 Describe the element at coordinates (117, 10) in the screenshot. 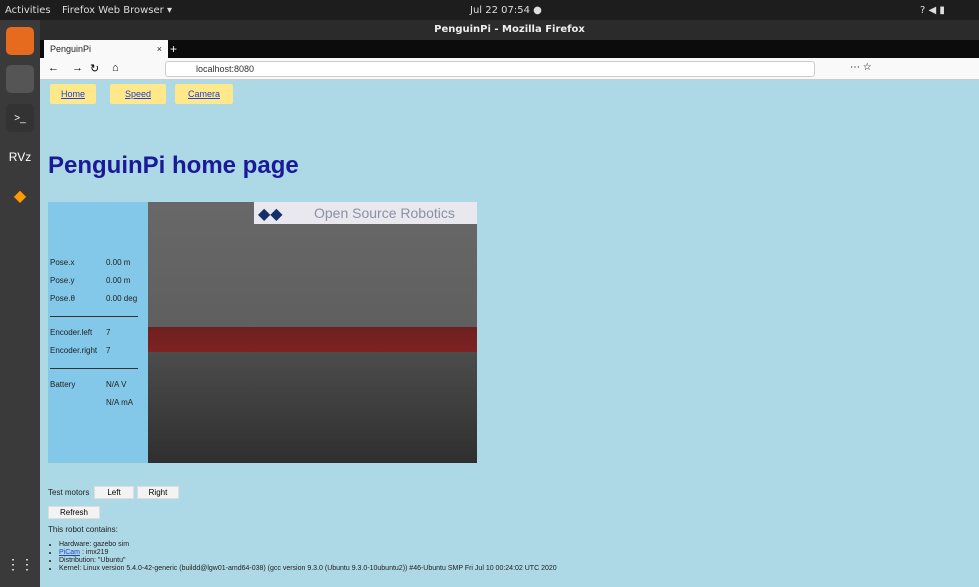

I see `app-menu: Firefox Web Browser ▾` at that location.